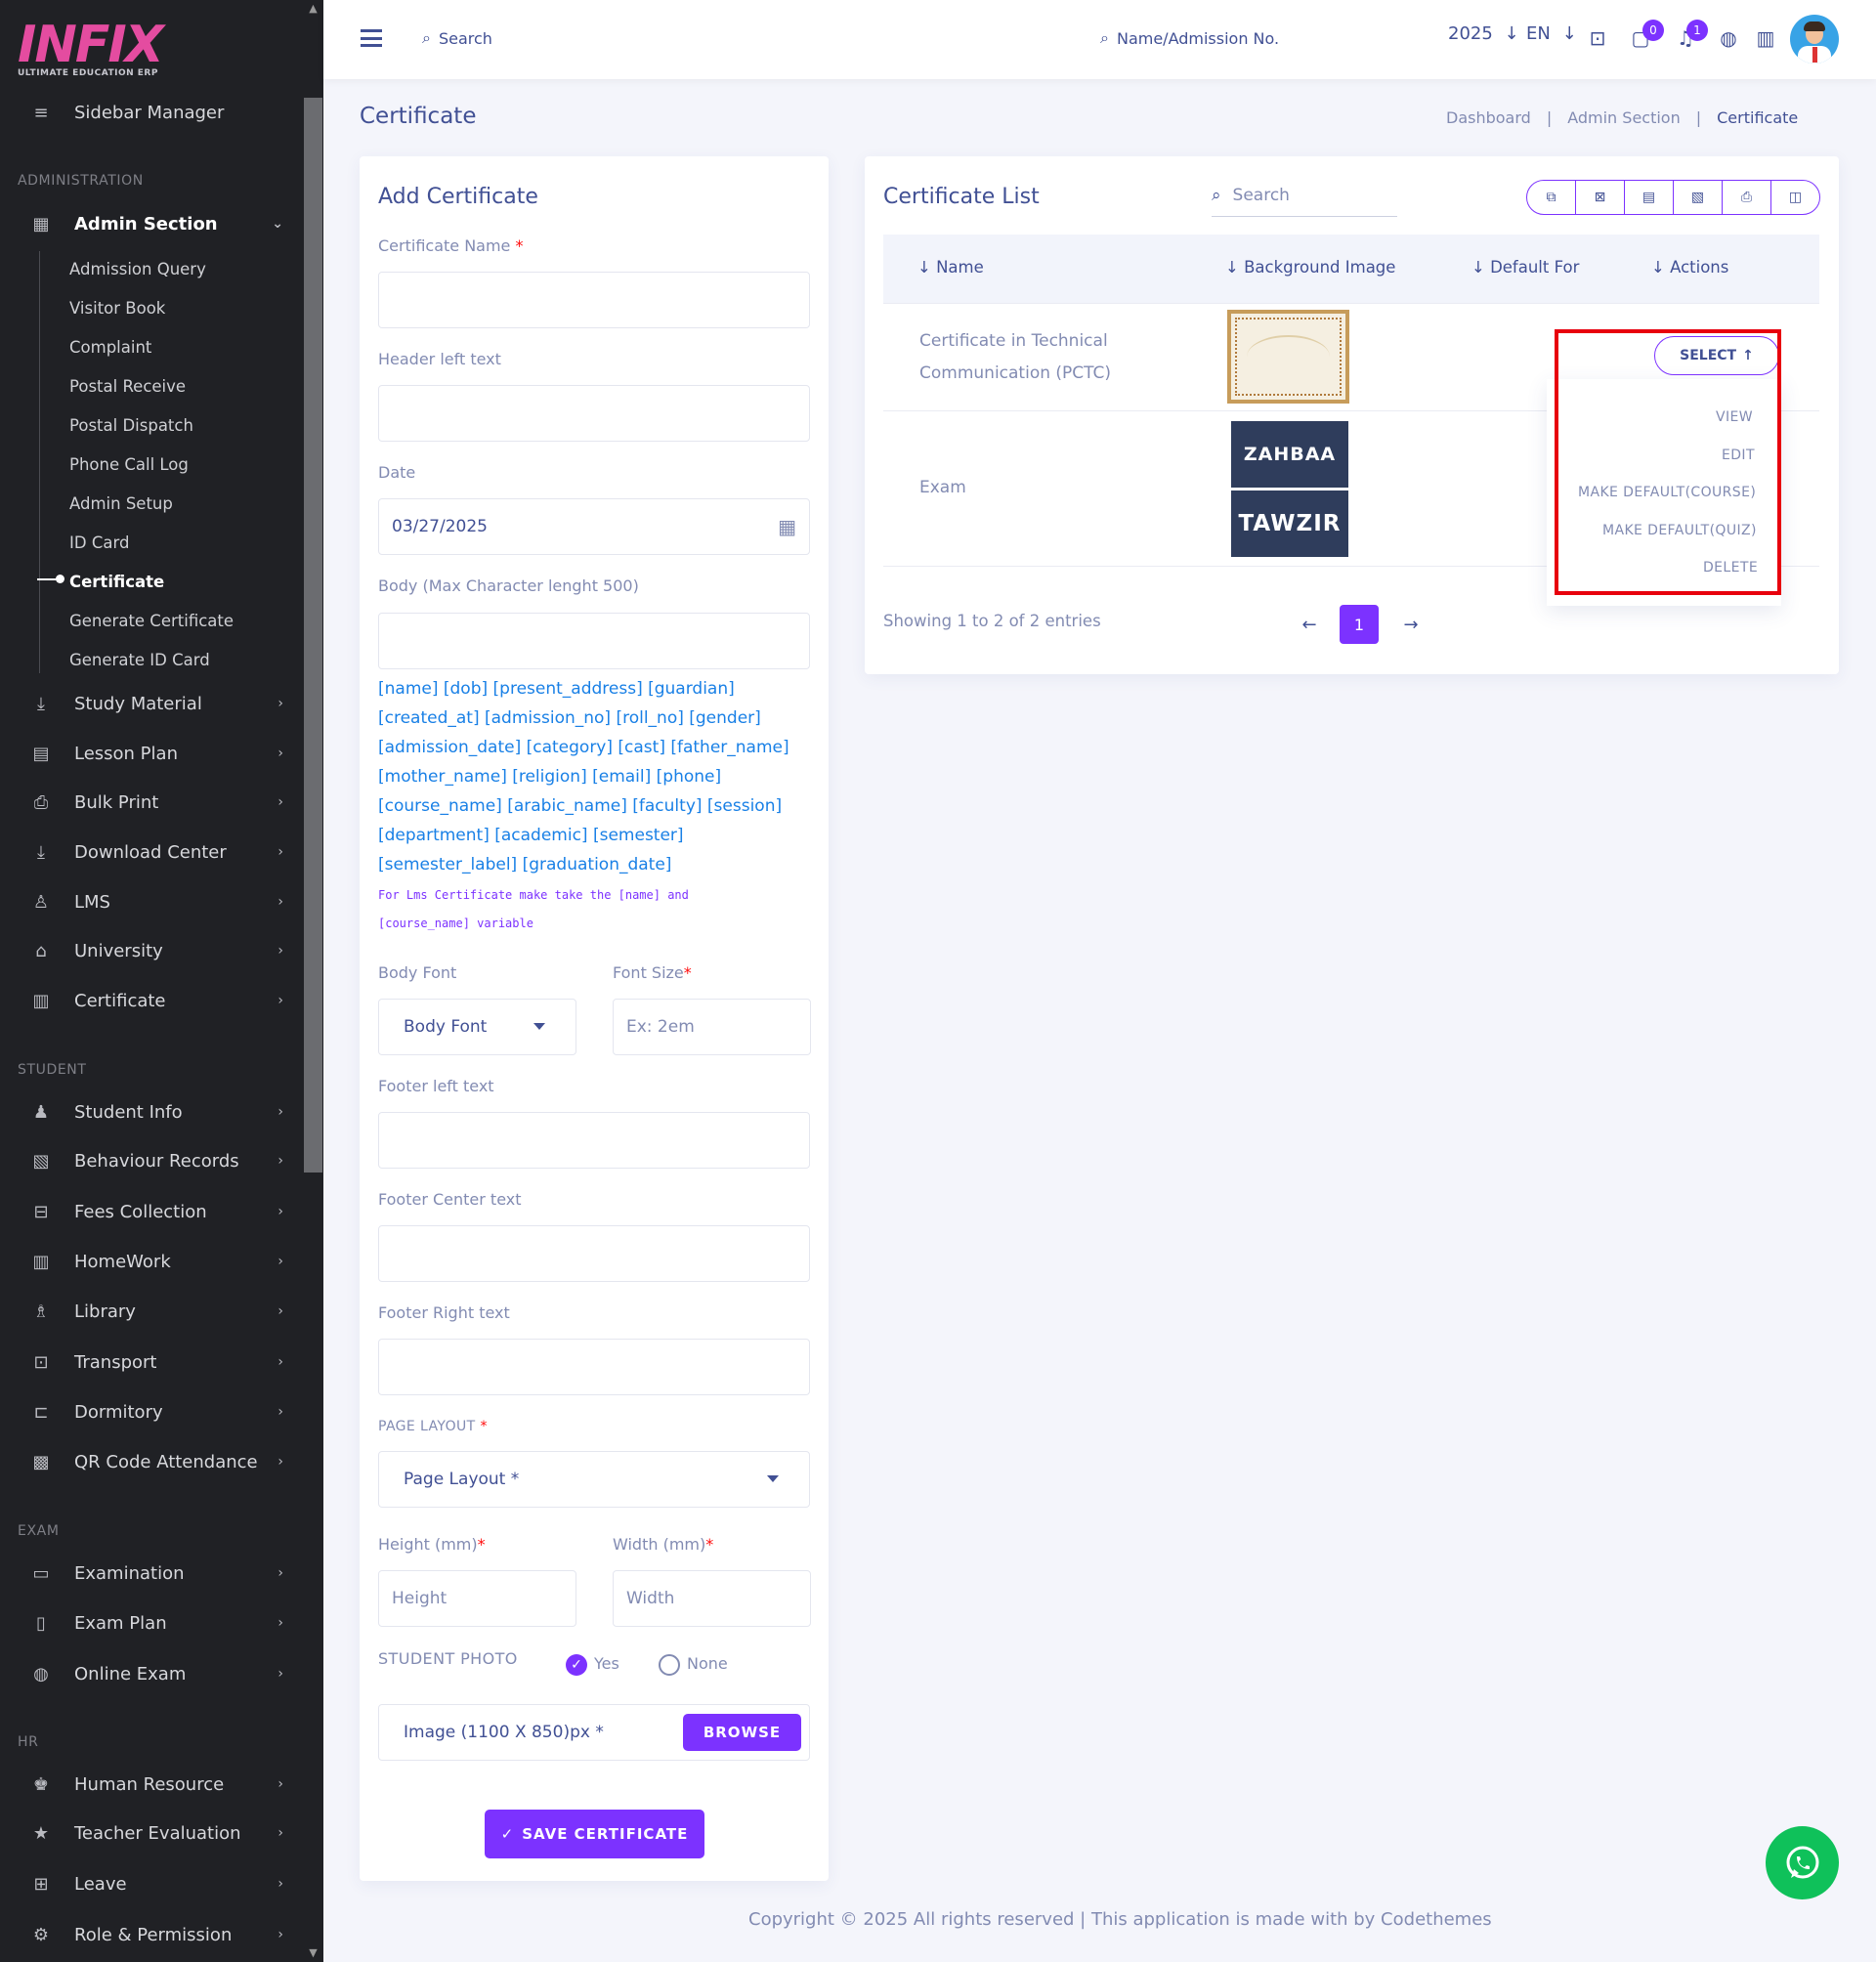 The height and width of the screenshot is (1962, 1876). I want to click on sidebar-item-examination: ▭ Examination ›, so click(161, 1574).